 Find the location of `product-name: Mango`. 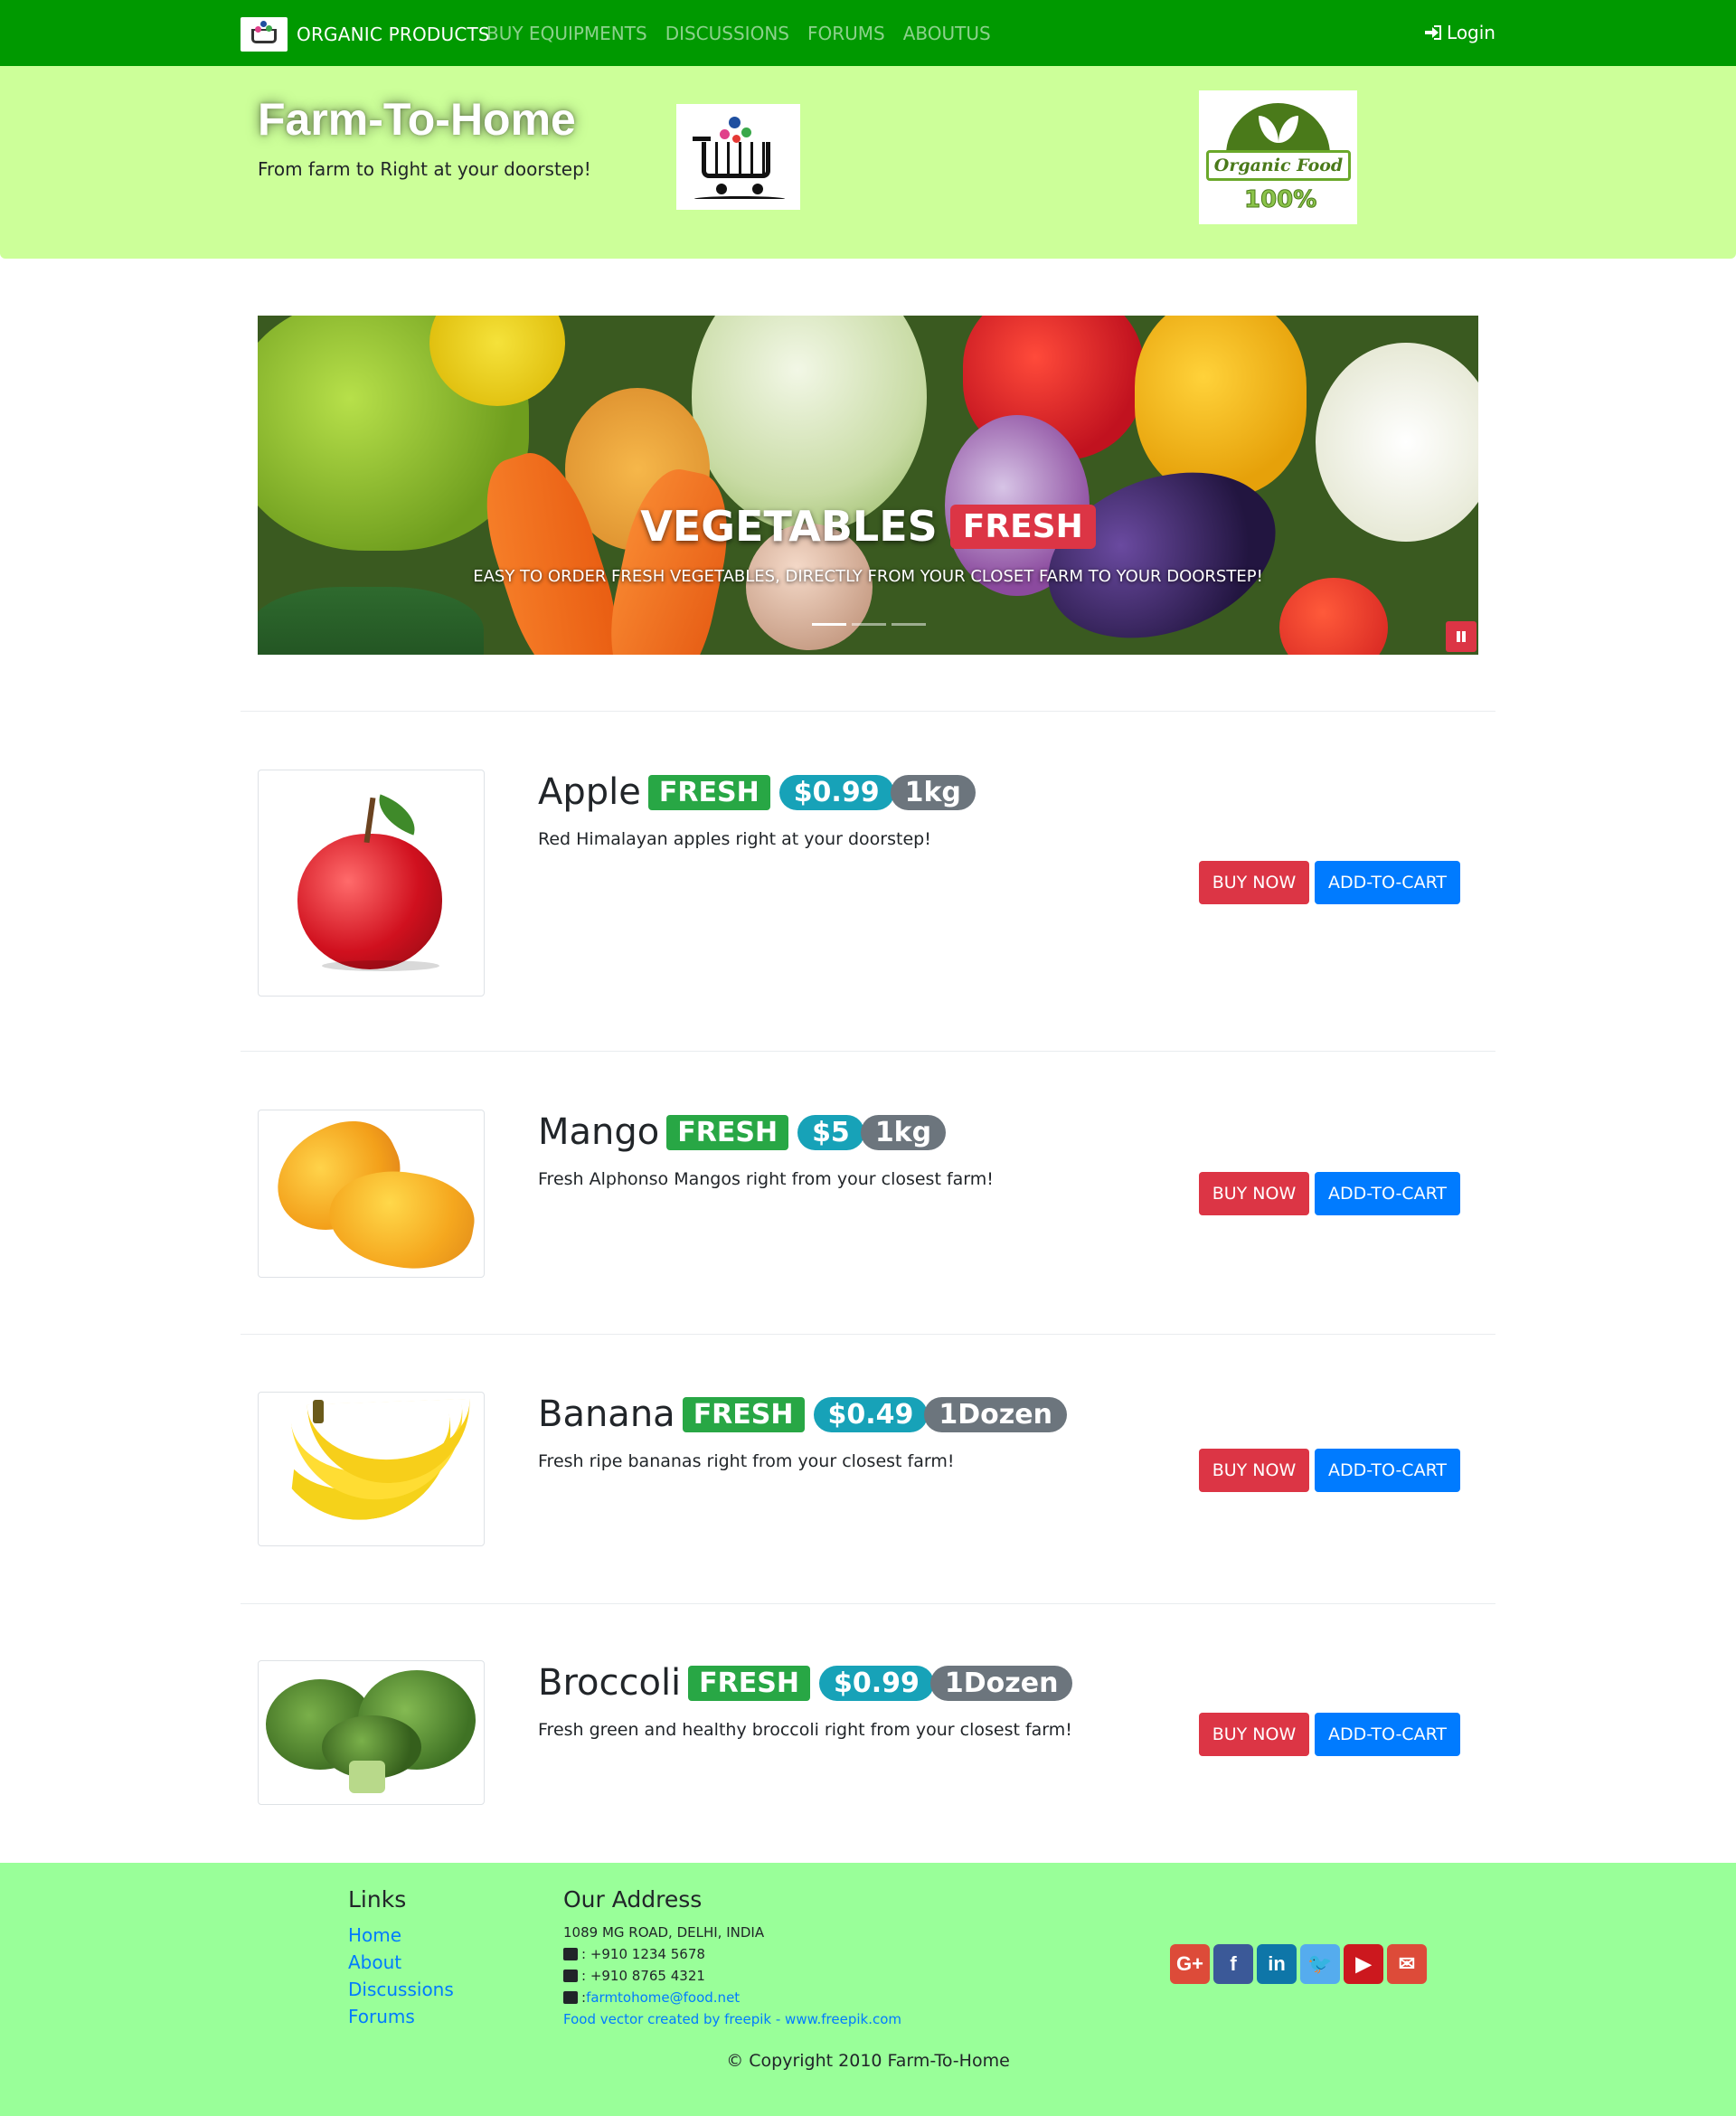

product-name: Mango is located at coordinates (599, 1132).